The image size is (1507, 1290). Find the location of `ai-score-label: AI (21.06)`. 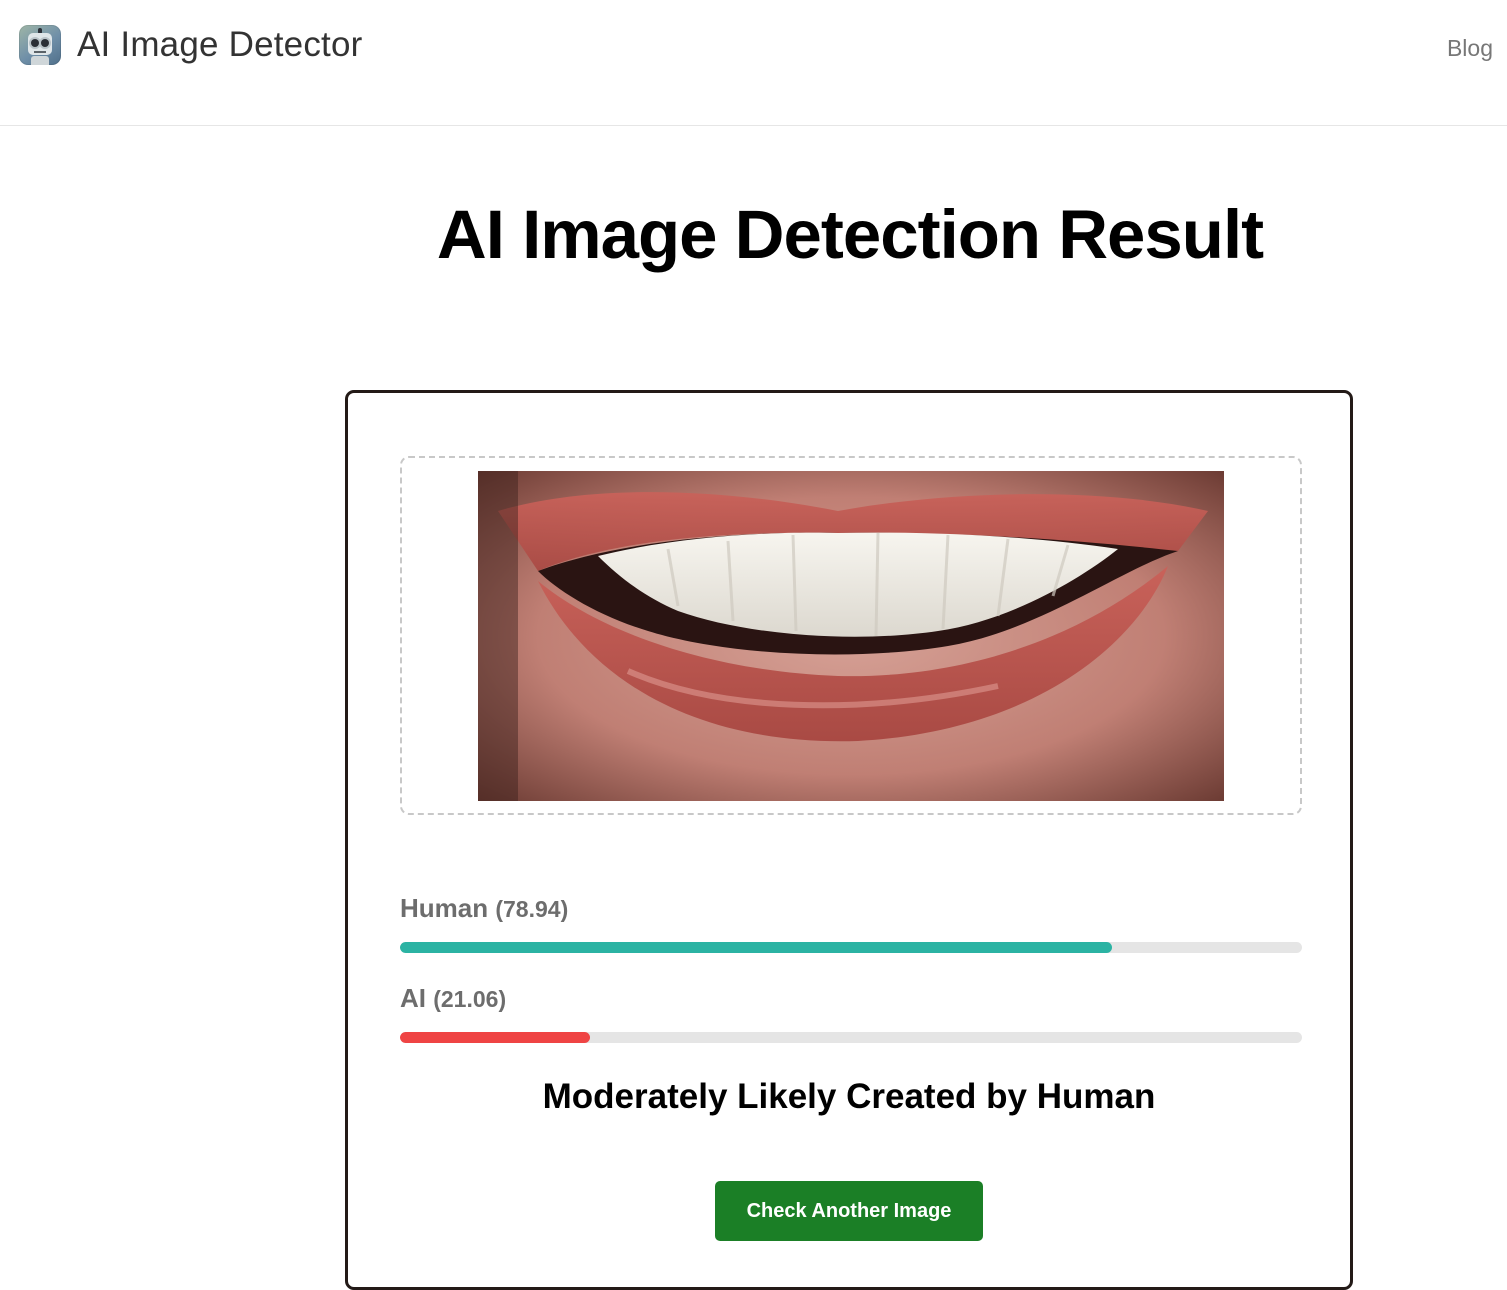

ai-score-label: AI (21.06) is located at coordinates (453, 998).